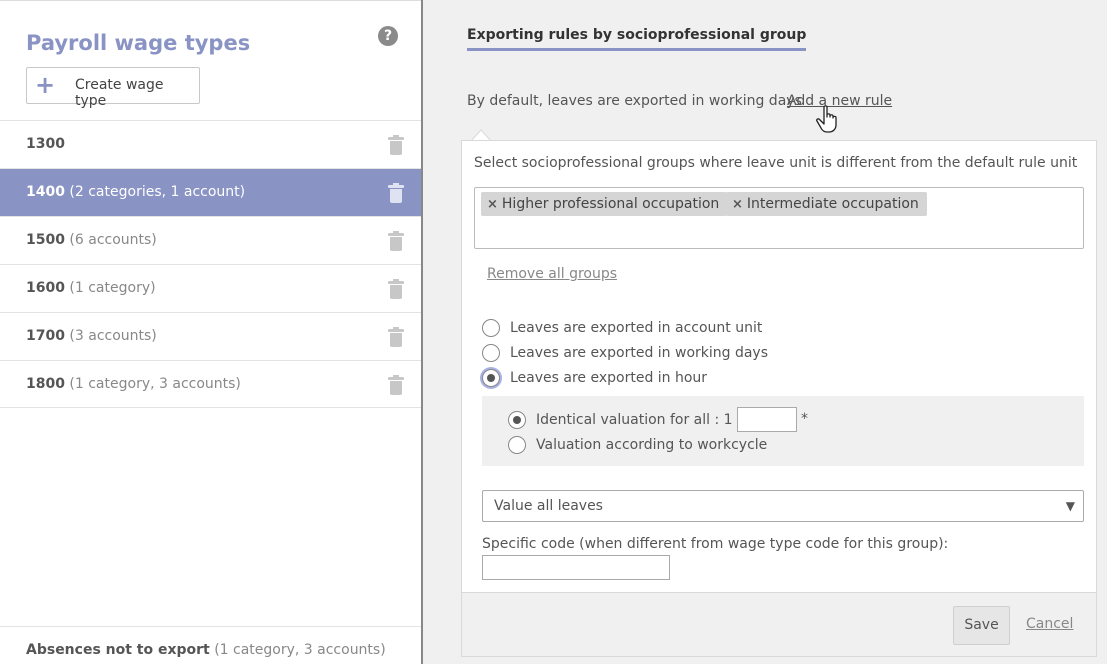  I want to click on wage-type-code: 1700, so click(45, 336).